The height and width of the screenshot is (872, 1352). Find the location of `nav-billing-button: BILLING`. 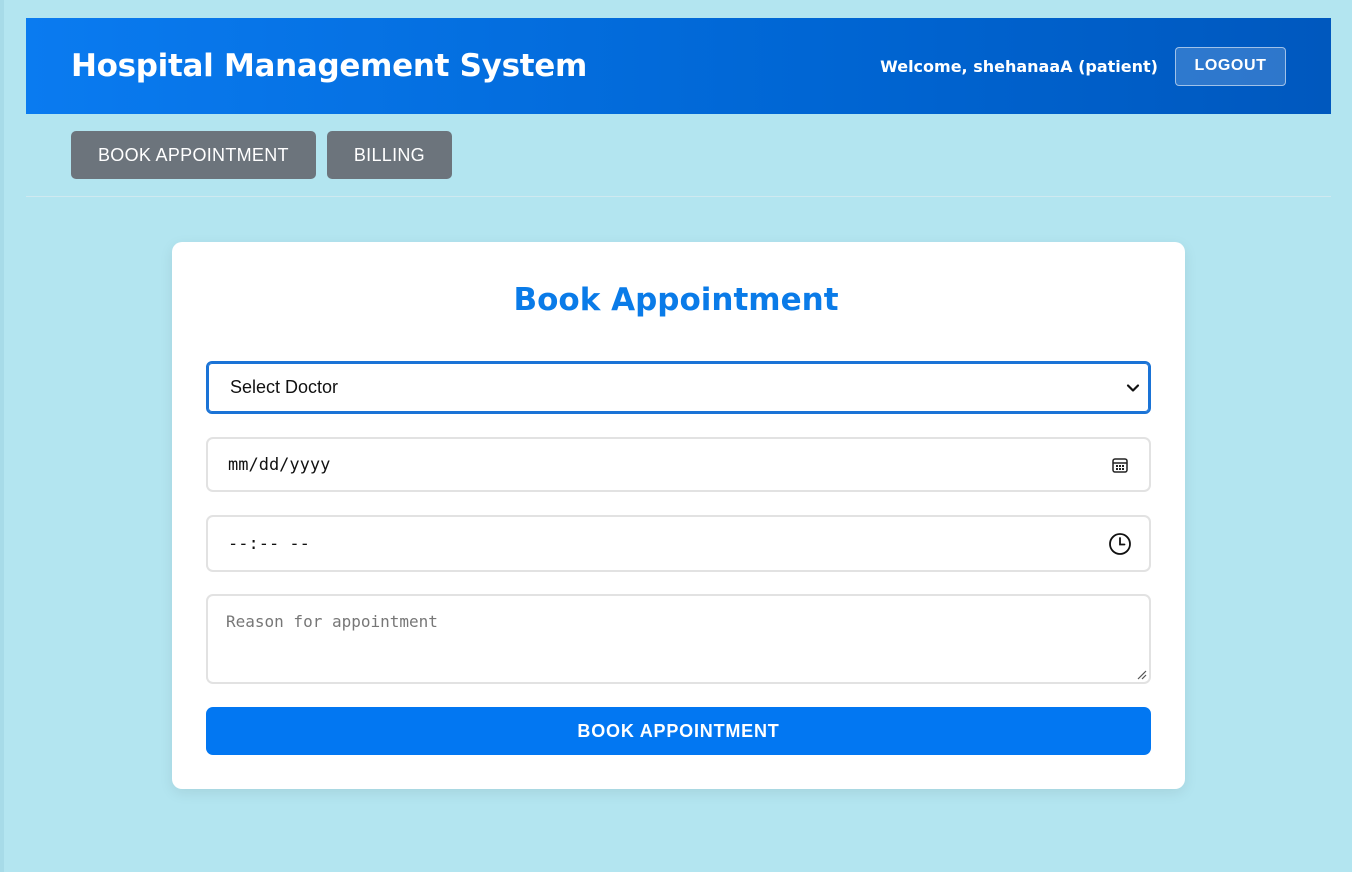

nav-billing-button: BILLING is located at coordinates (389, 155).